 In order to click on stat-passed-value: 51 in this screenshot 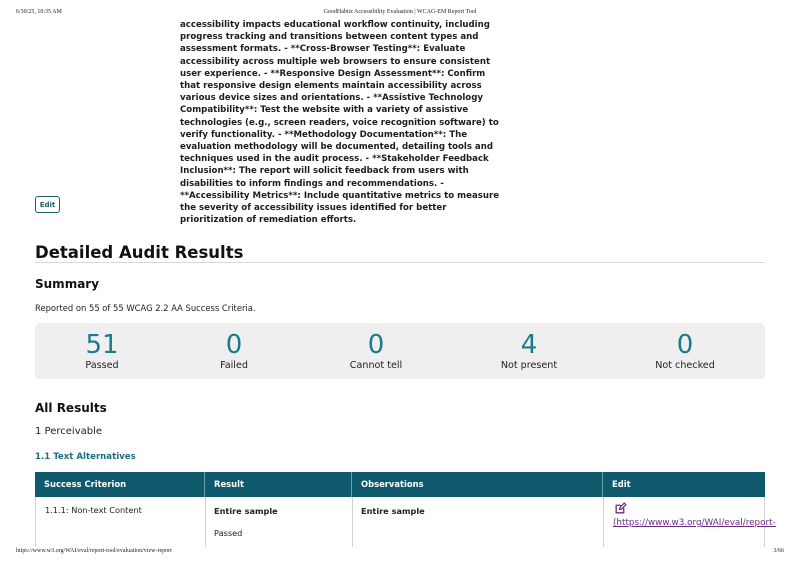, I will do `click(102, 345)`.